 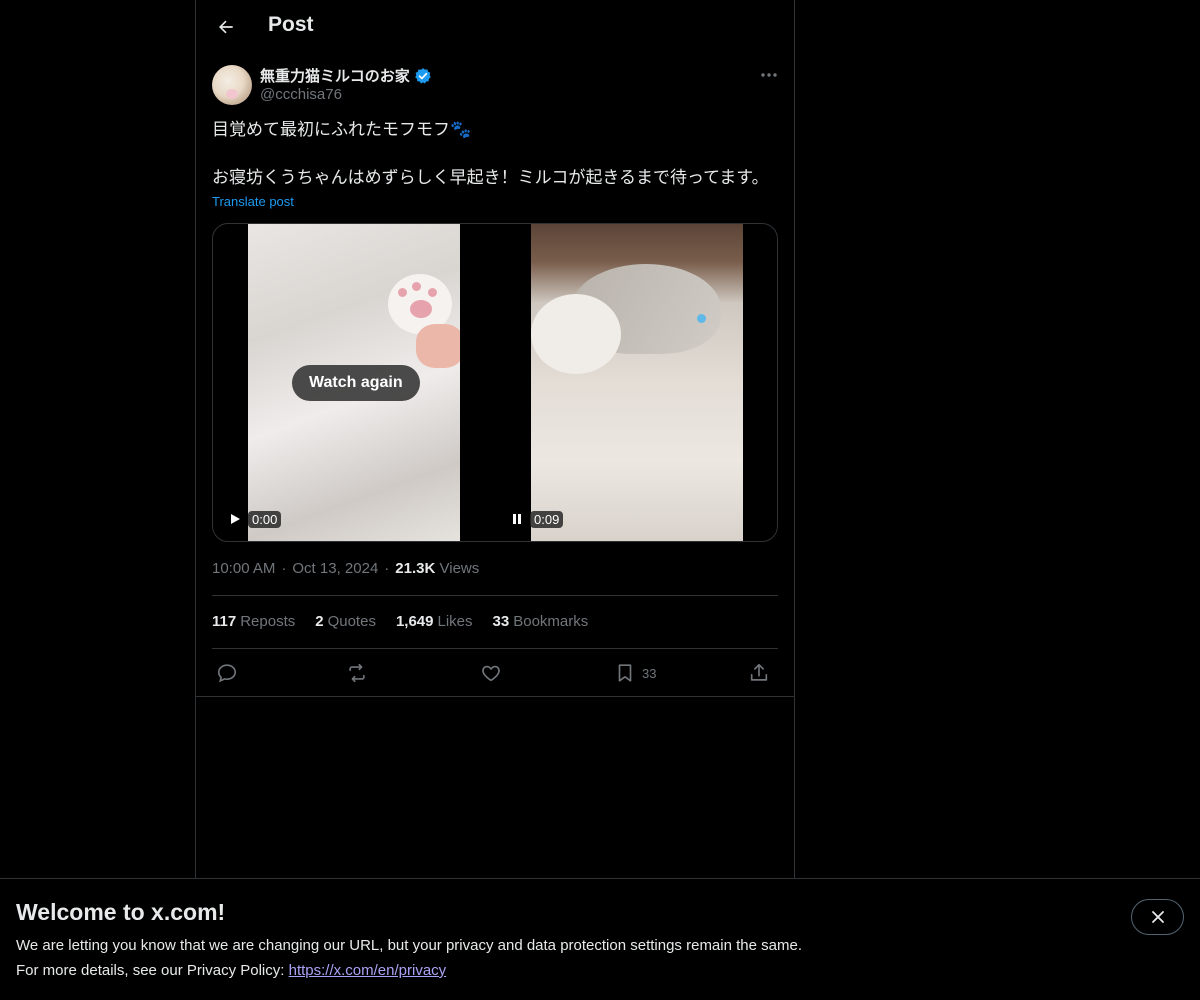 What do you see at coordinates (501, 621) in the screenshot?
I see `stat-count: 33` at bounding box center [501, 621].